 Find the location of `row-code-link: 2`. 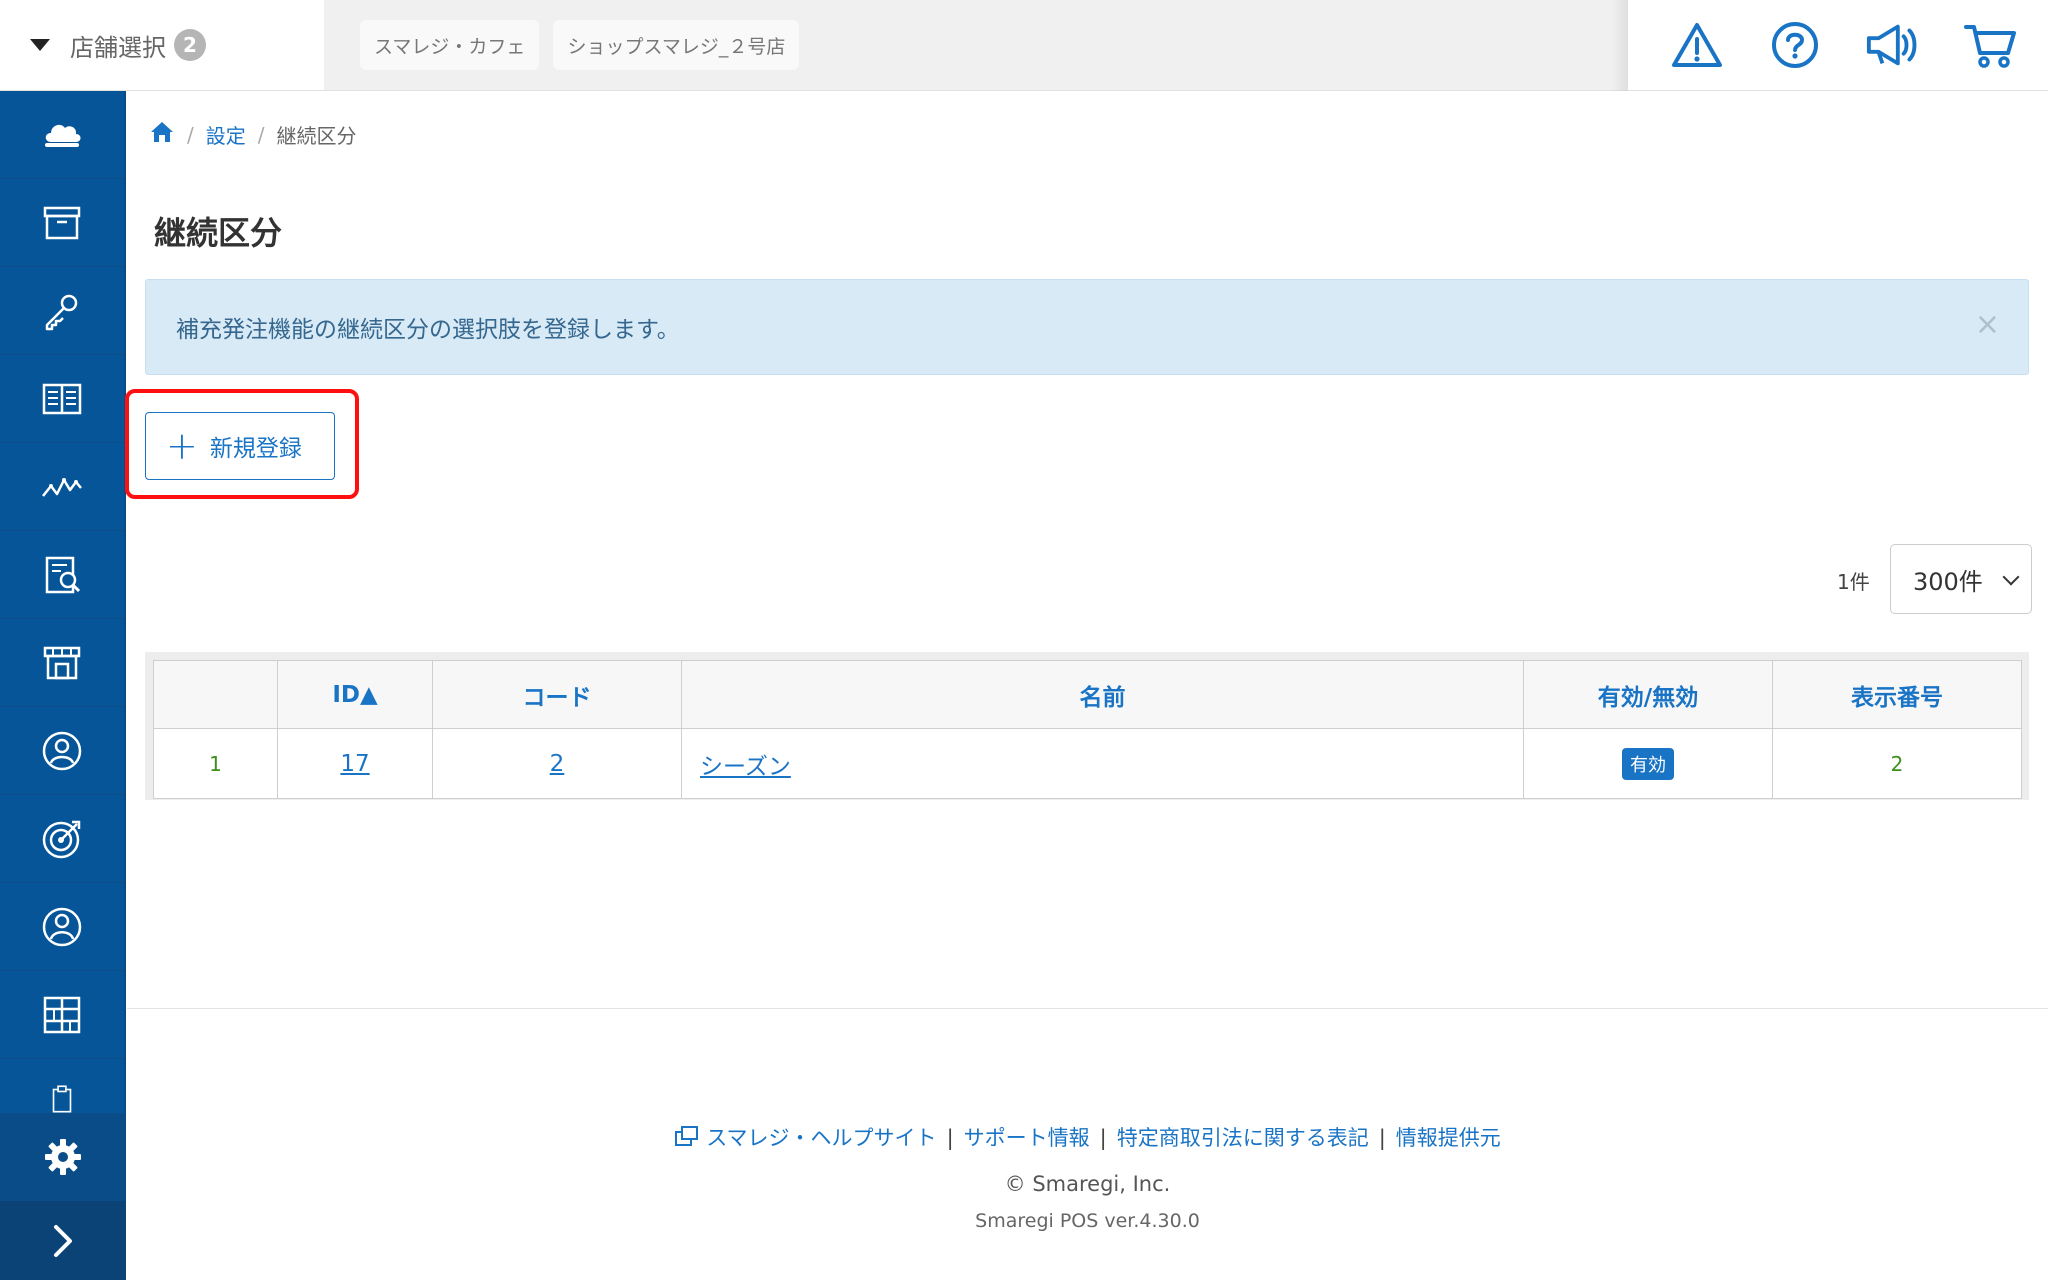

row-code-link: 2 is located at coordinates (557, 764).